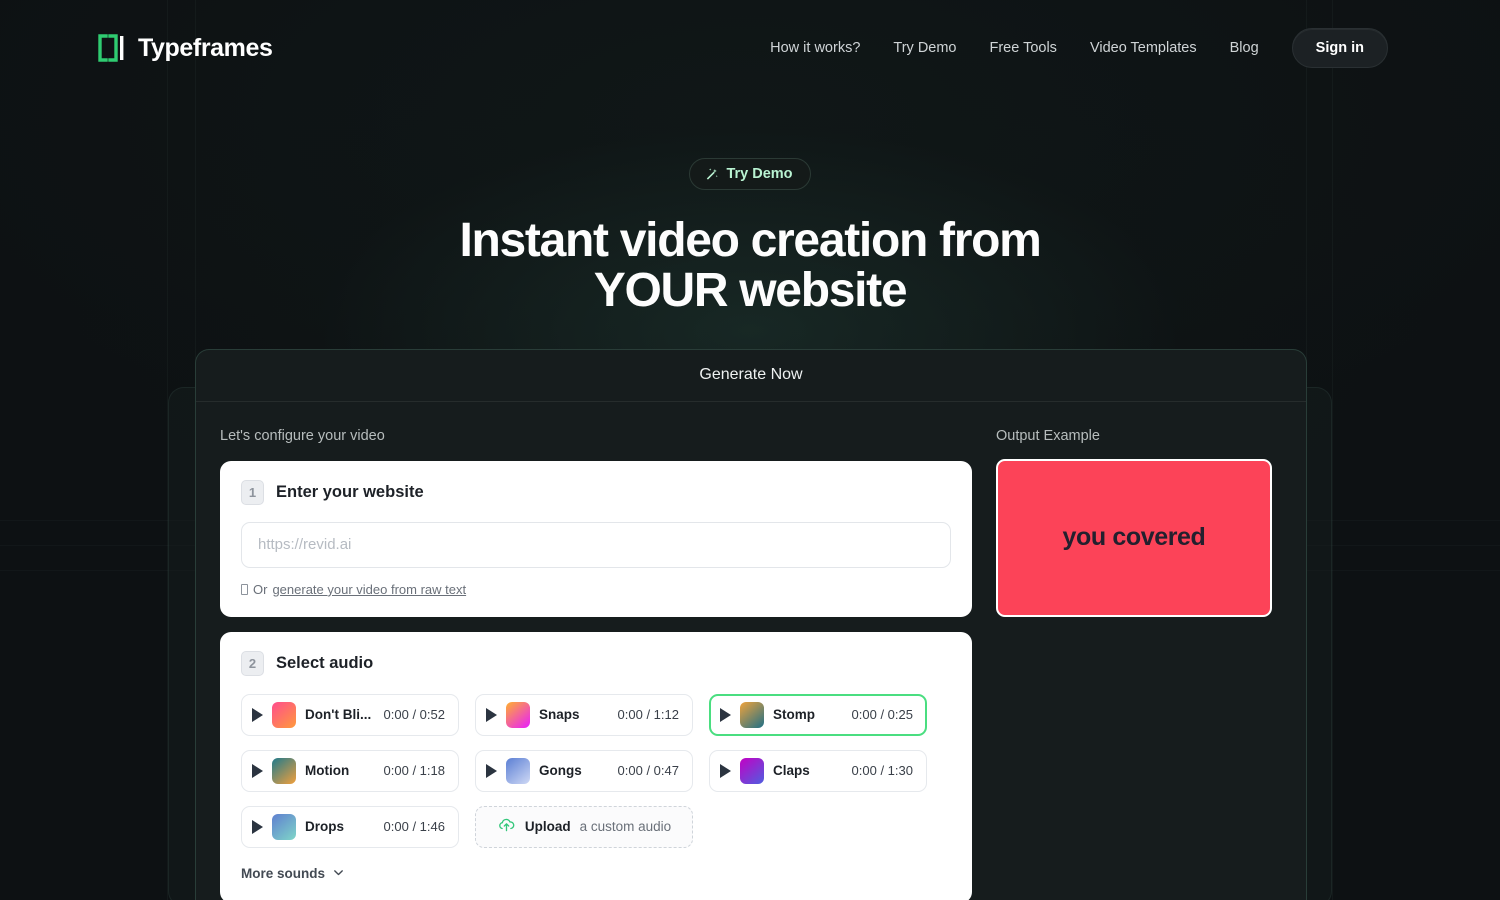 Image resolution: width=1500 pixels, height=900 pixels. I want to click on raw-text-prefix: Or, so click(260, 589).